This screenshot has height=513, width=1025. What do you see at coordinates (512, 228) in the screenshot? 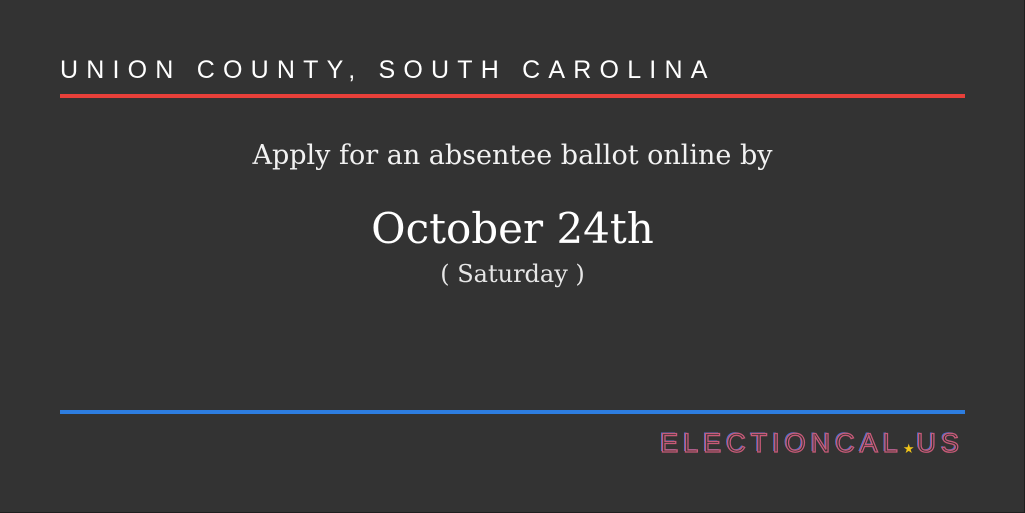
I see `deadline-date: October 24th` at bounding box center [512, 228].